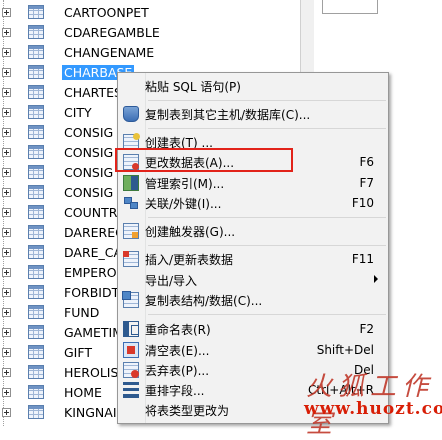 The image size is (442, 440). I want to click on pane-box, so click(350, 7).